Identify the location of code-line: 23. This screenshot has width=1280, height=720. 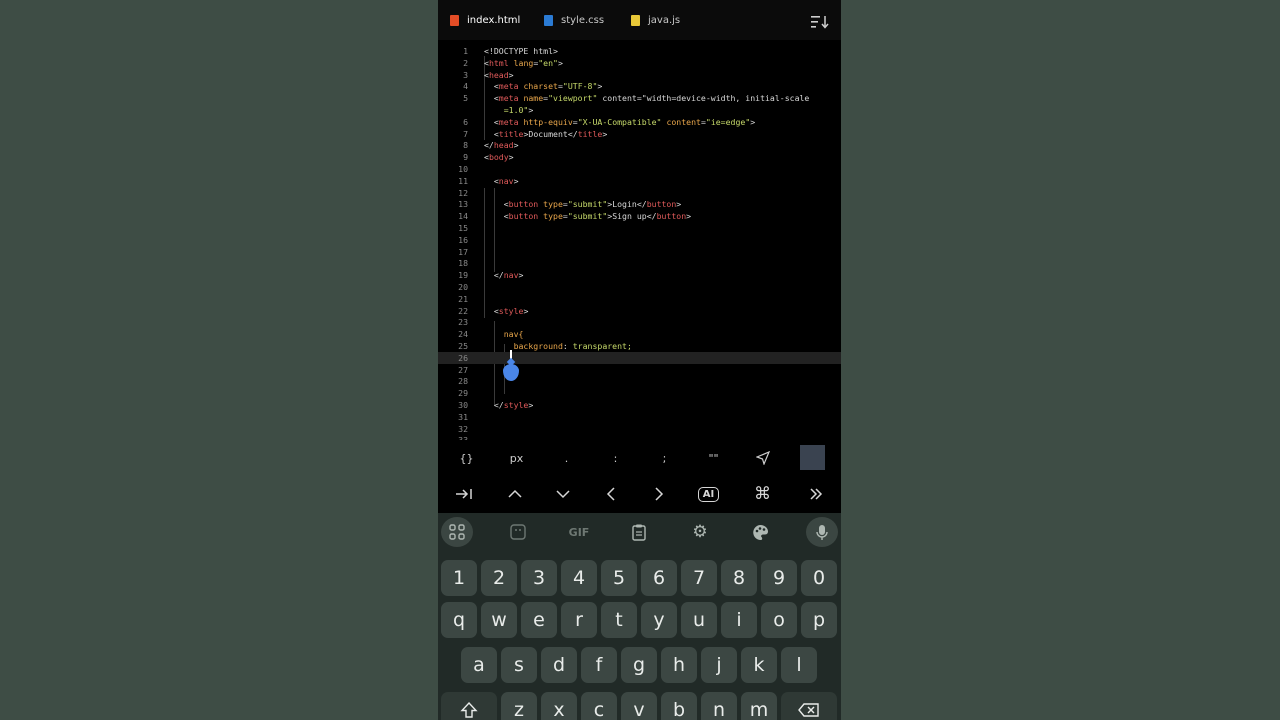
(639, 322).